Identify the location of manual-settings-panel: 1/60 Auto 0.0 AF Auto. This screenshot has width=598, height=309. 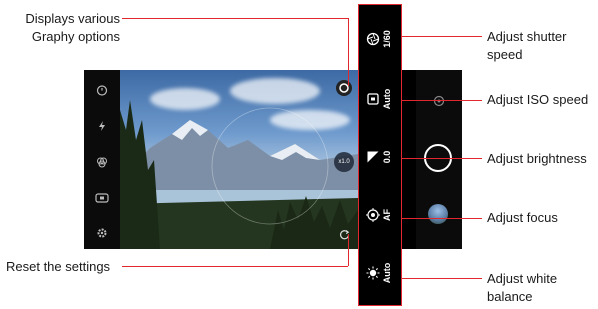
(380, 155).